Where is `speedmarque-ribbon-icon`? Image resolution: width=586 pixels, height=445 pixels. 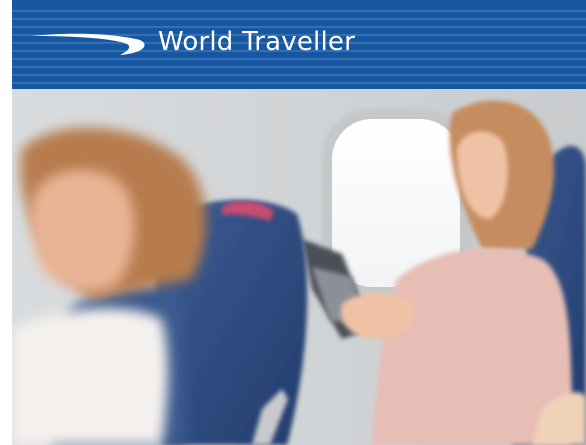 speedmarque-ribbon-icon is located at coordinates (88, 44).